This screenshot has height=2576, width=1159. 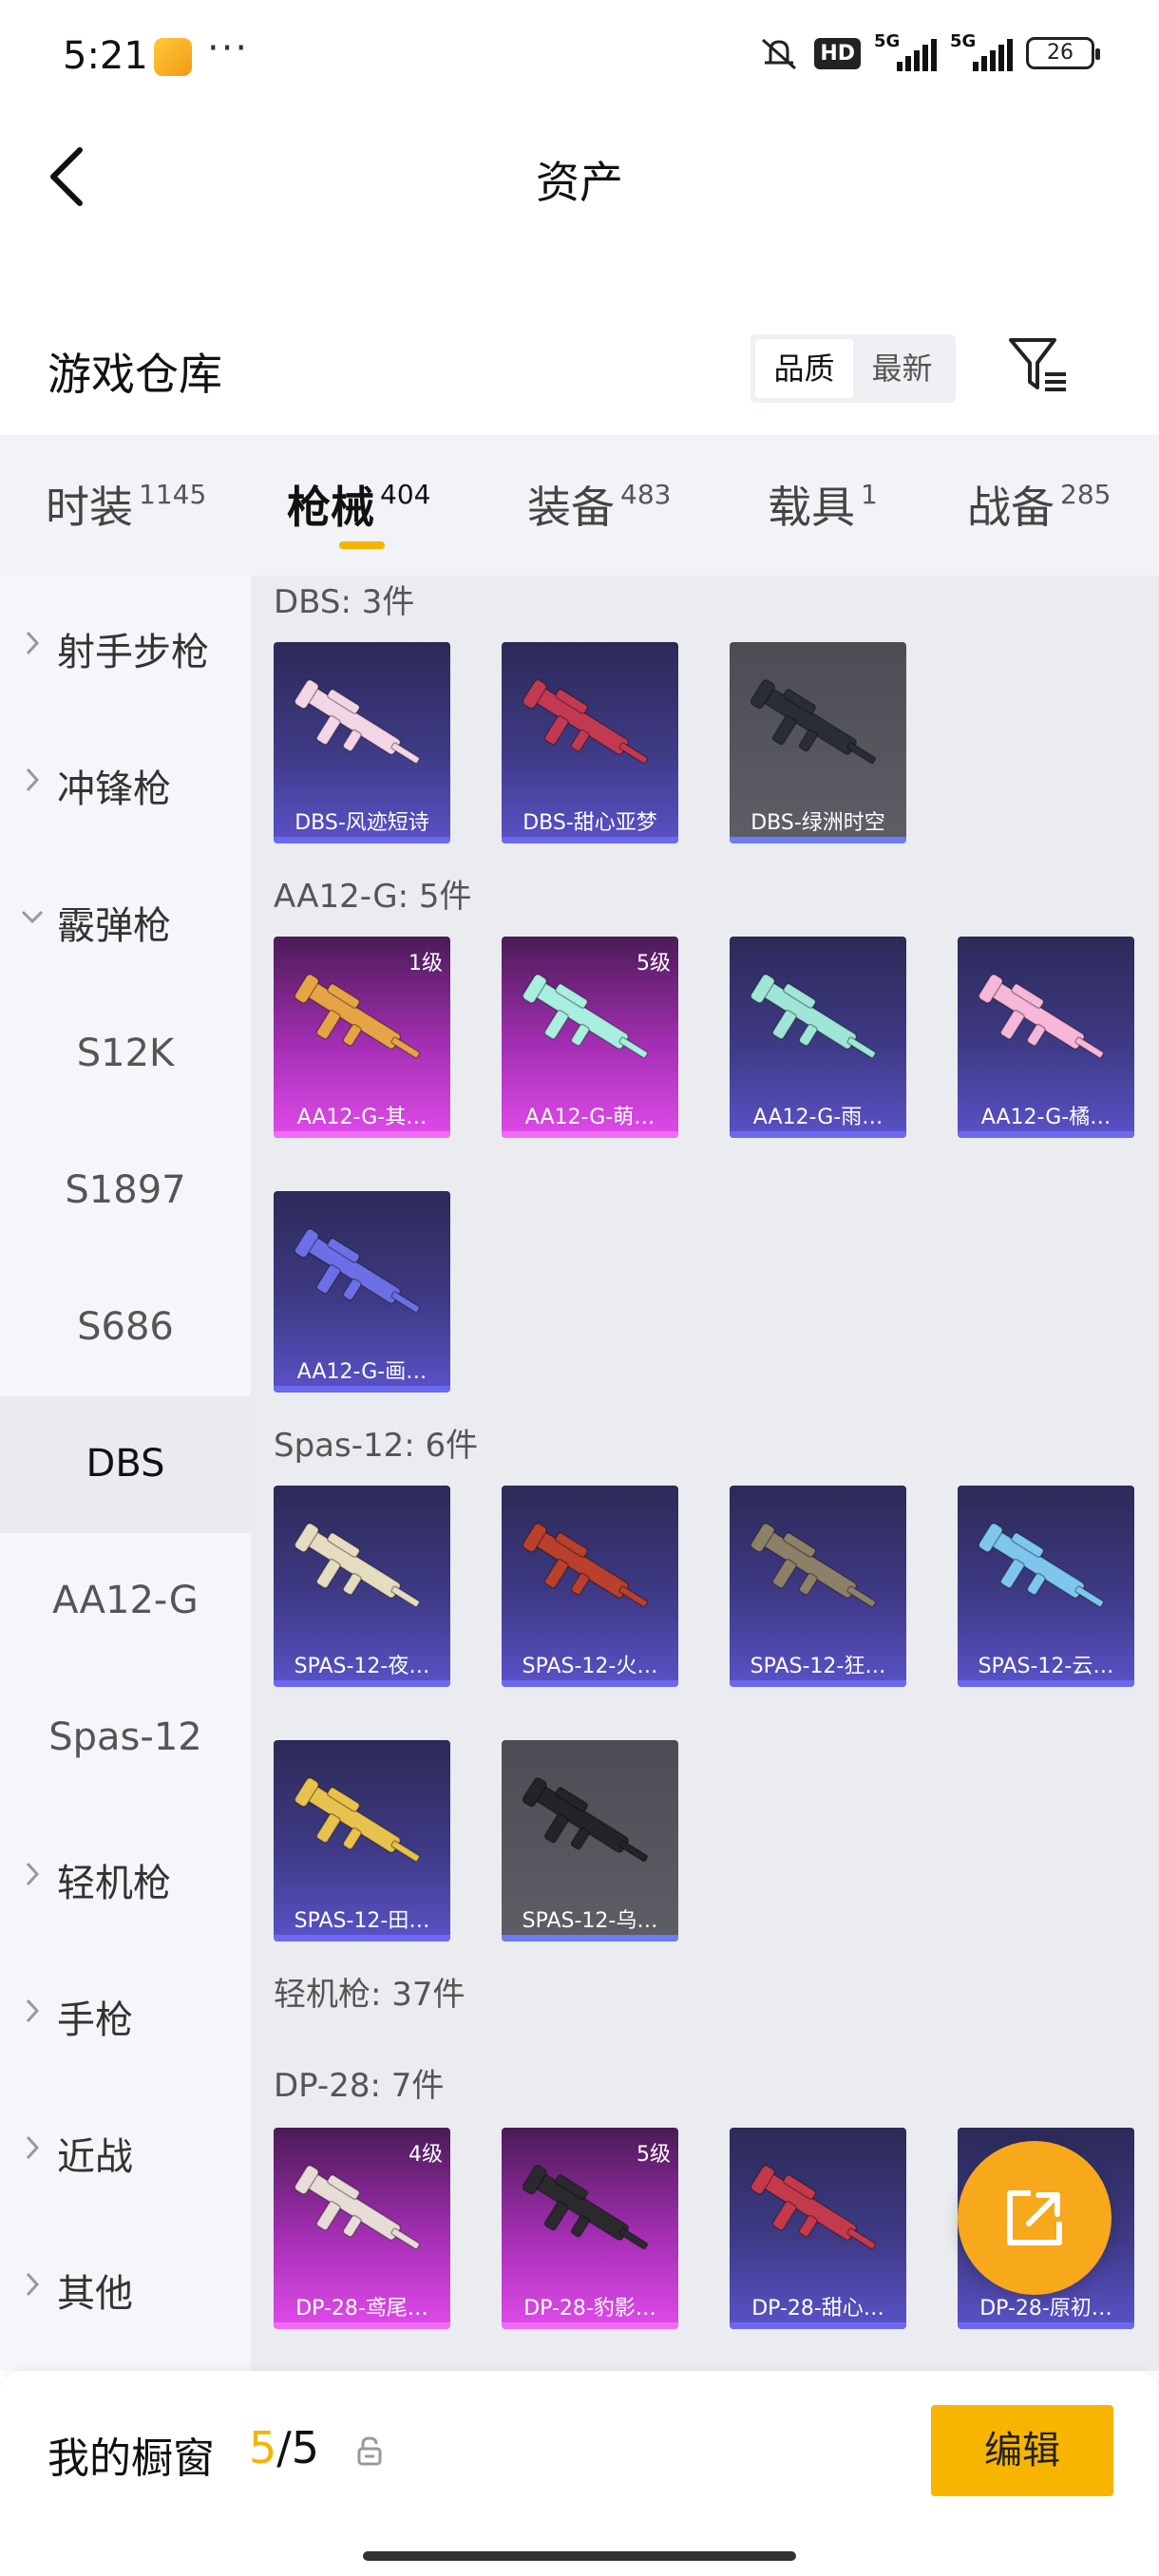 I want to click on sidebar-item: 冲锋枪, so click(x=125, y=780).